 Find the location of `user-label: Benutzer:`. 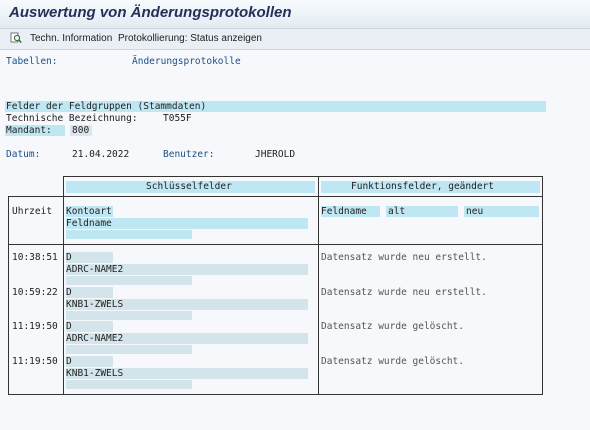

user-label: Benutzer: is located at coordinates (189, 154).